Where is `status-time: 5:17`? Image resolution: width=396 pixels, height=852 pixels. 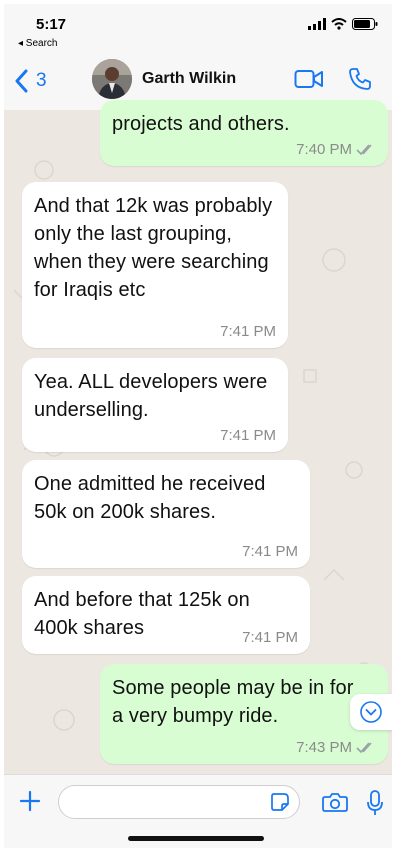 status-time: 5:17 is located at coordinates (51, 24).